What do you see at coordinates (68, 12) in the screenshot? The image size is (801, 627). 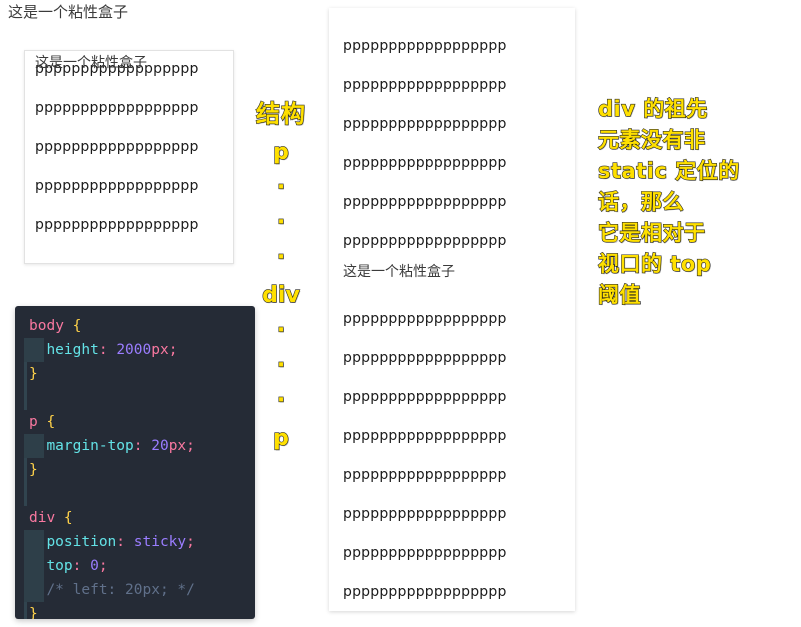 I see `page-title: 这是一个粘性盒子` at bounding box center [68, 12].